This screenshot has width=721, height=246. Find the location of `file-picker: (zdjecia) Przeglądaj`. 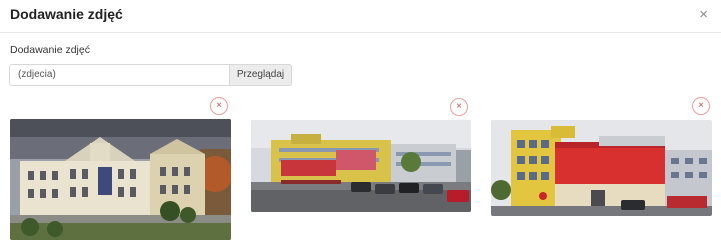

file-picker: (zdjecia) Przeglądaj is located at coordinates (150, 75).